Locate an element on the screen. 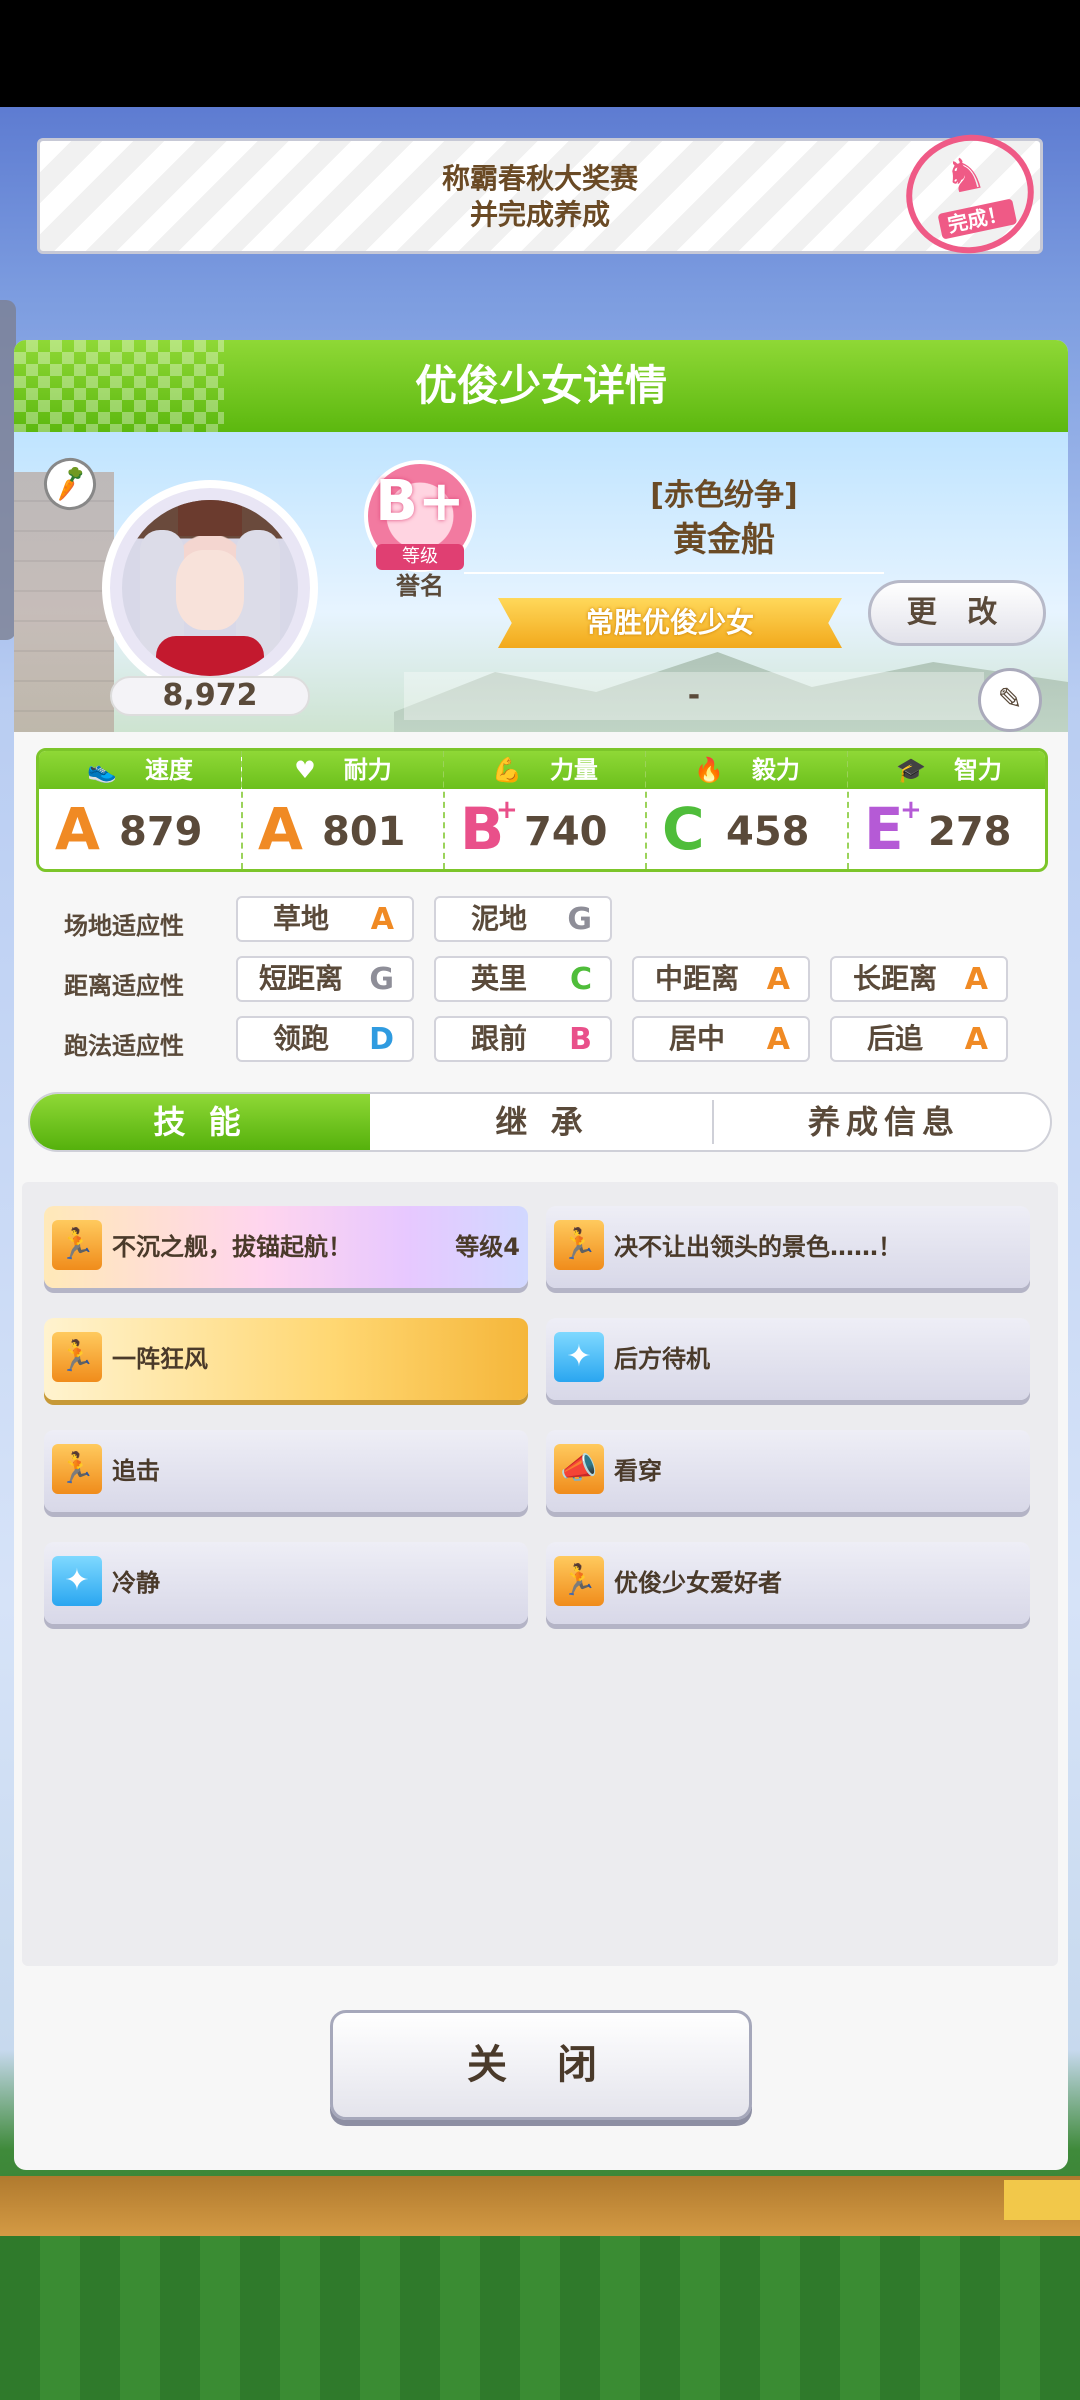  aptitude-dirt: 泥地 G is located at coordinates (523, 919).